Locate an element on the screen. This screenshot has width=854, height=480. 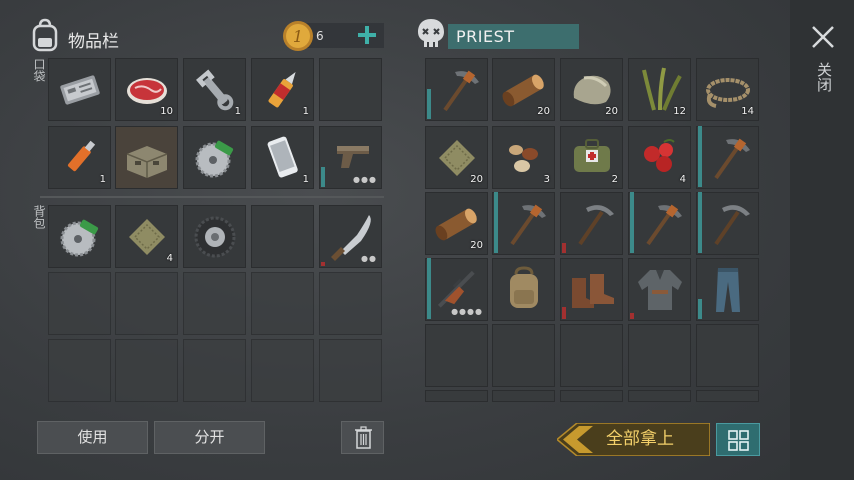
loot-slot: ●●●● is located at coordinates (456, 289).